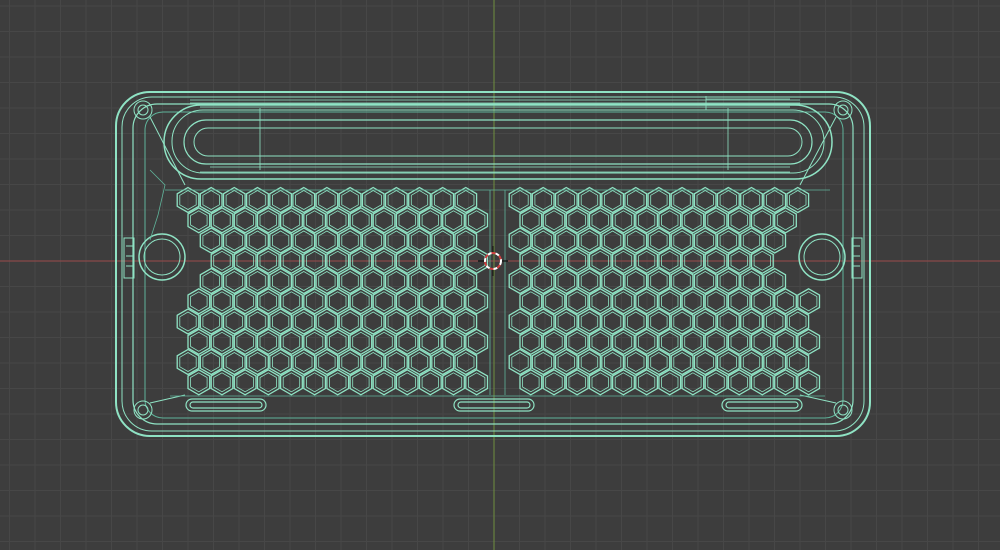 The height and width of the screenshot is (550, 1000). Describe the element at coordinates (822, 257) in the screenshot. I see `mount-hole-right-inner` at that location.